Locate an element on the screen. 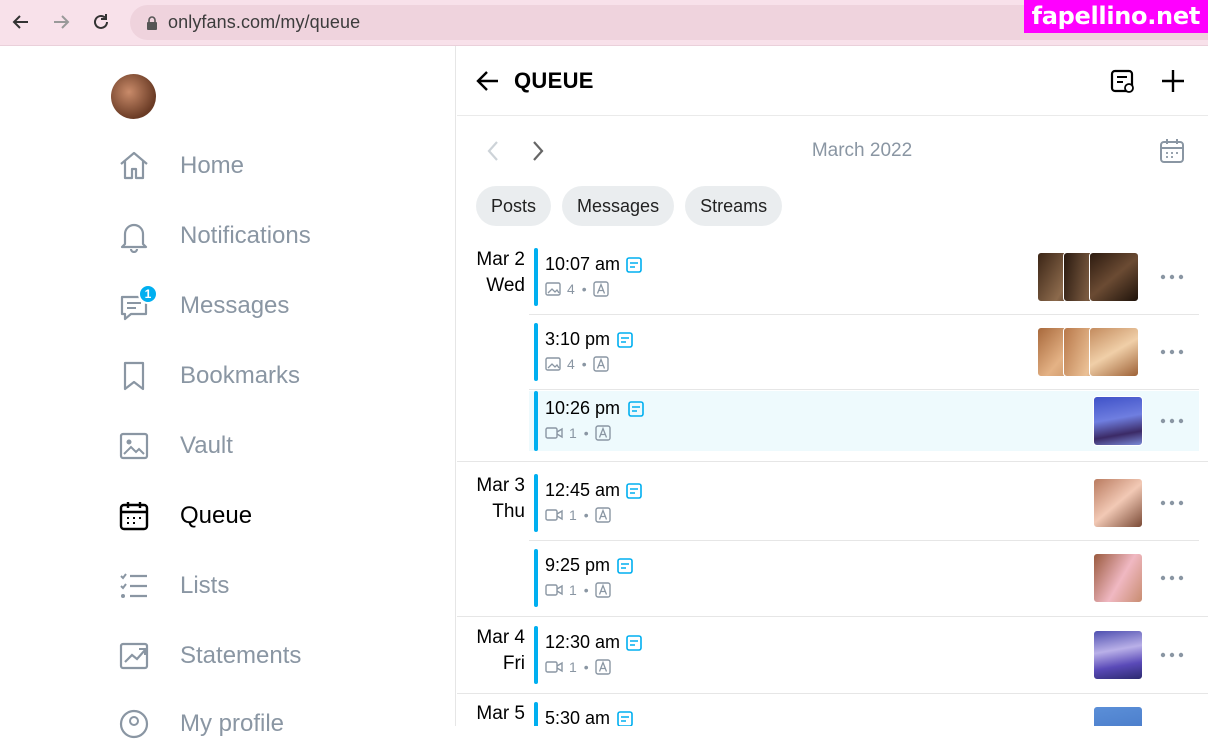 Image resolution: width=1208 pixels, height=744 pixels. media-count: 4 is located at coordinates (571, 364).